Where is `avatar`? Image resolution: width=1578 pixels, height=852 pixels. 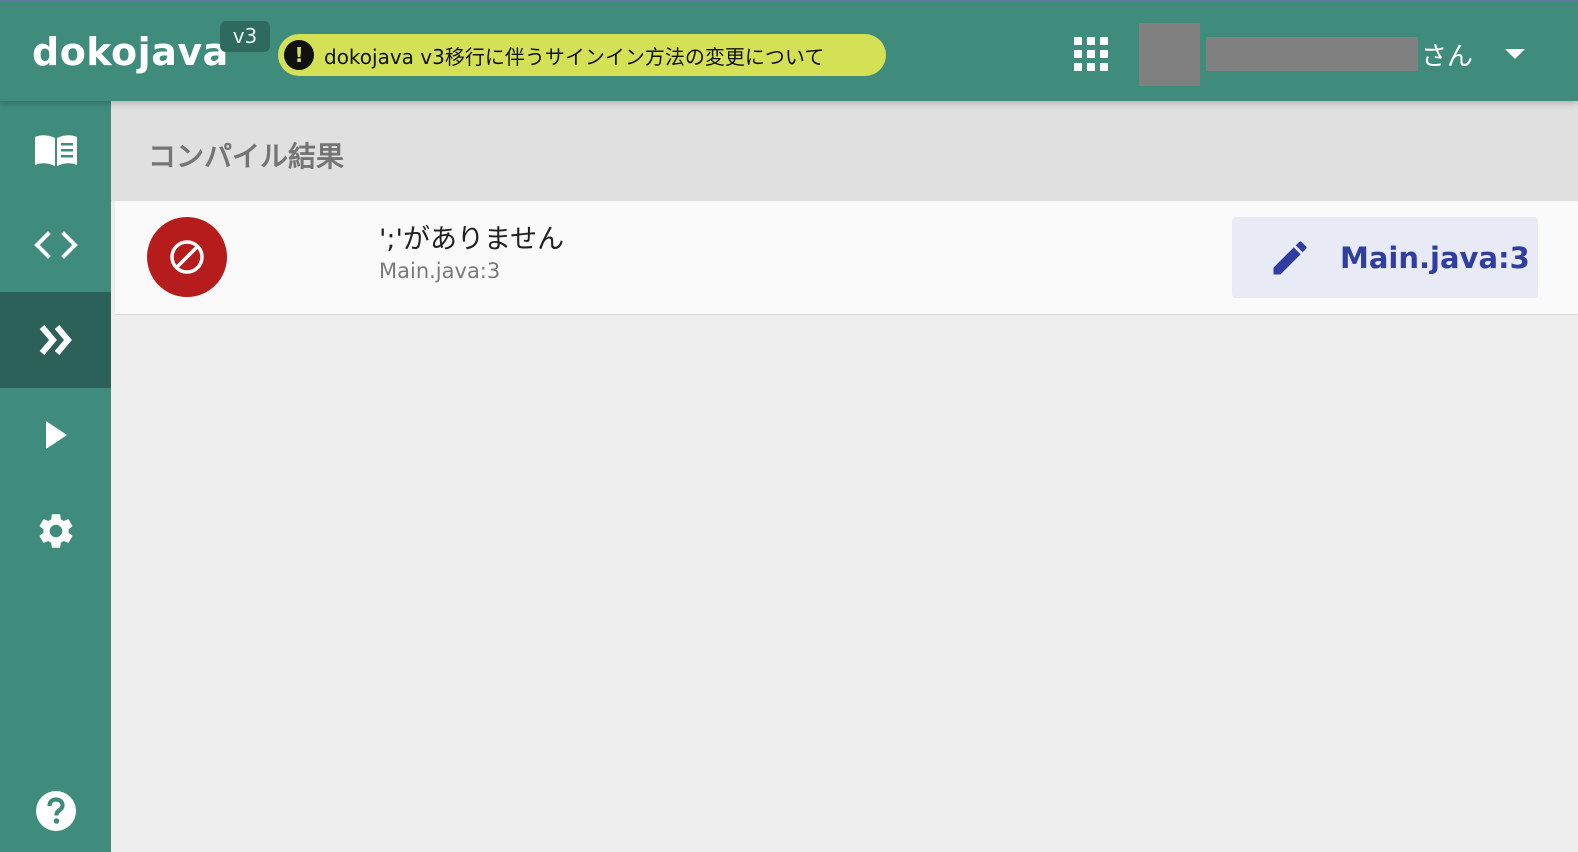 avatar is located at coordinates (1169, 54).